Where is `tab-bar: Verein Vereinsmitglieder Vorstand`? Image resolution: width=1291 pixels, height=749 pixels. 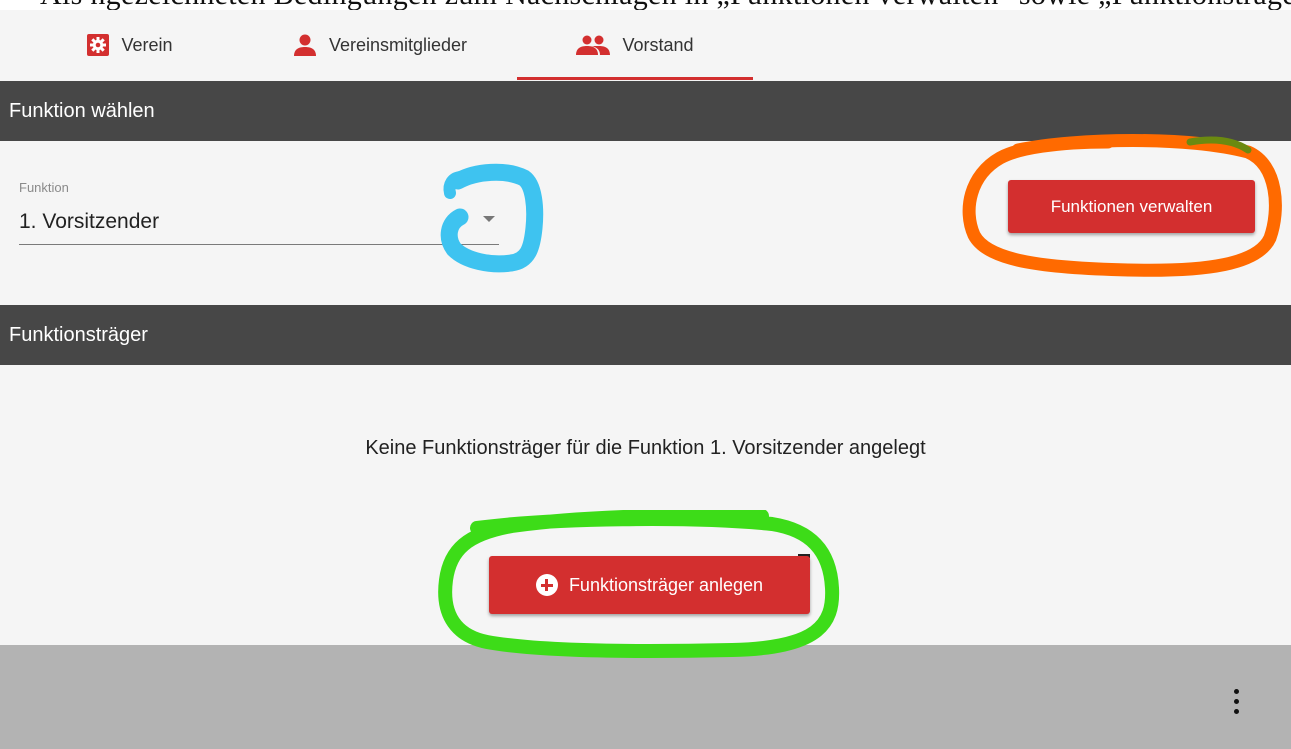
tab-bar: Verein Vereinsmitglieder Vorstand is located at coordinates (645, 45).